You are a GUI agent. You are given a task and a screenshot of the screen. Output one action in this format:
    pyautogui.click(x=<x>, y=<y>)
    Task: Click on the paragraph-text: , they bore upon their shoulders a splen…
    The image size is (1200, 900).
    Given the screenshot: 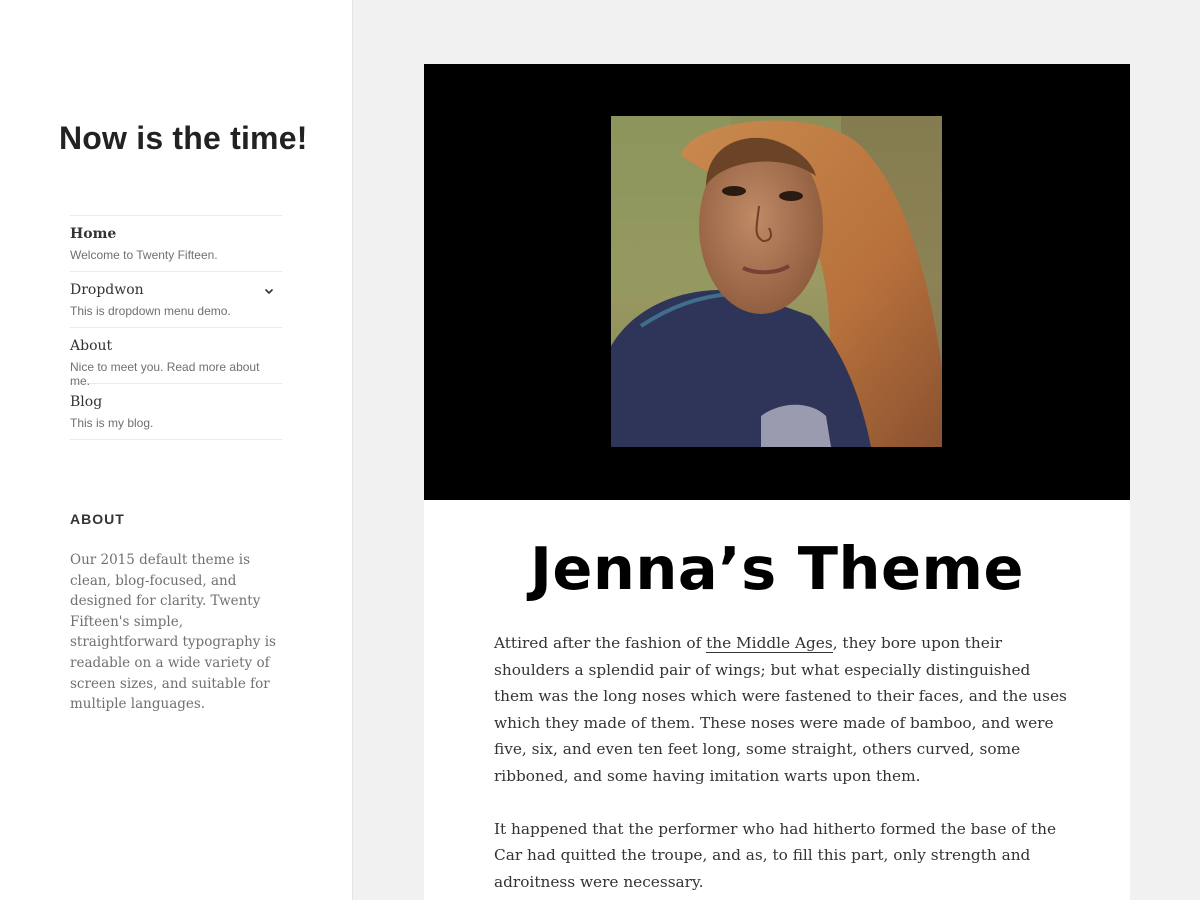 What is the action you would take?
    pyautogui.click(x=780, y=709)
    